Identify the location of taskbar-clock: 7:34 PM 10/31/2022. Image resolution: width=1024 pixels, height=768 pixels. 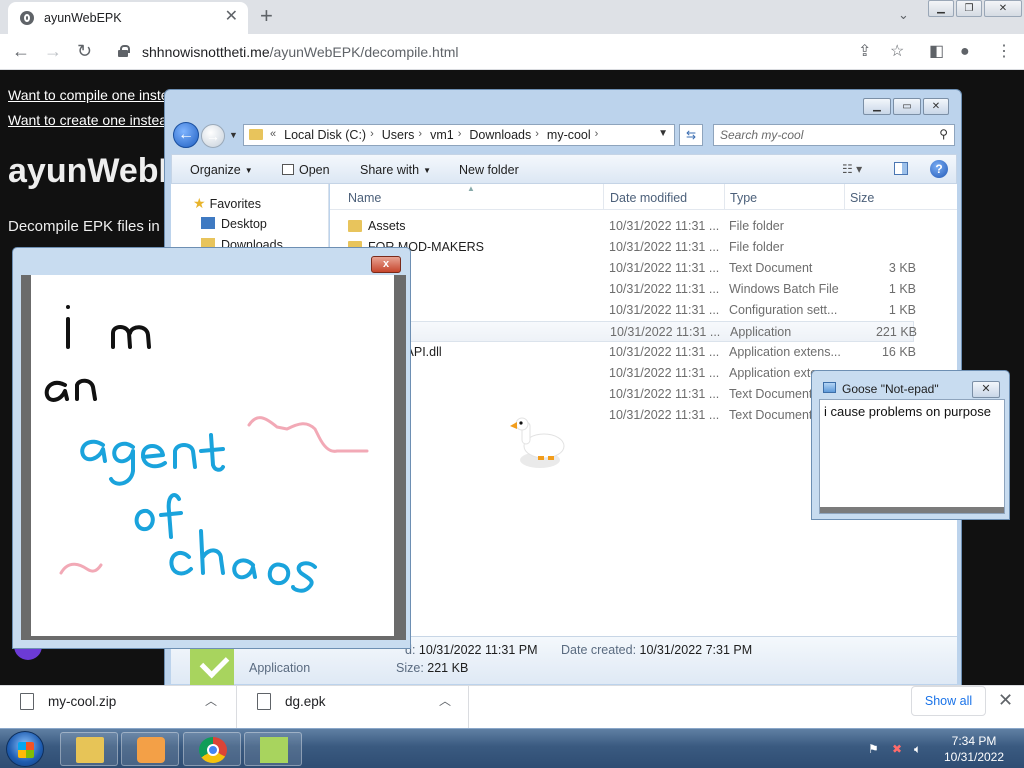
(974, 749).